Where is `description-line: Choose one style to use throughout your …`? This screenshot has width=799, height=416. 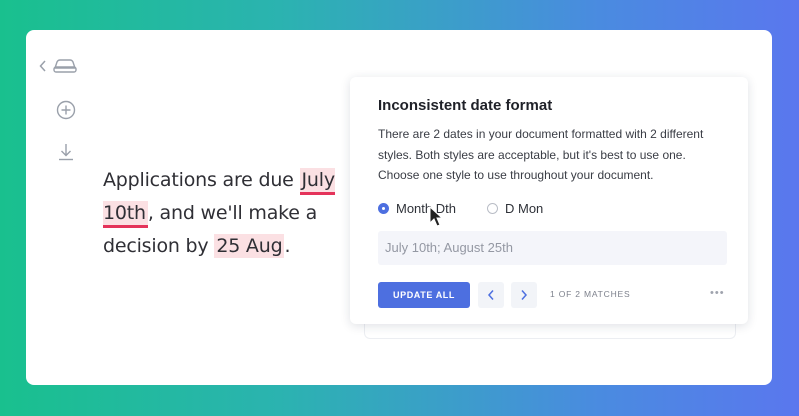
description-line: Choose one style to use throughout your … is located at coordinates (516, 175).